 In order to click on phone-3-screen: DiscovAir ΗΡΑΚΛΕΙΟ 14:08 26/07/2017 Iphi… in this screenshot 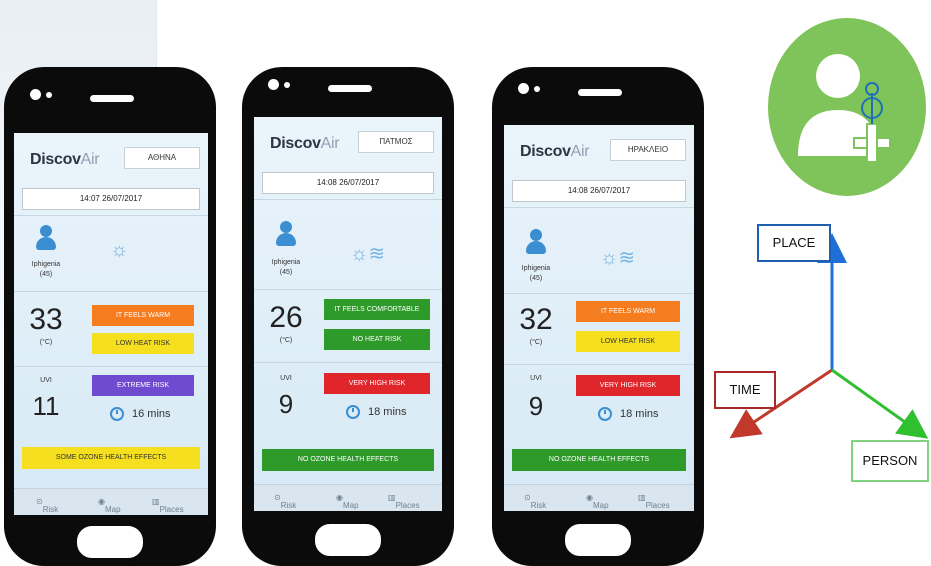, I will do `click(599, 318)`.